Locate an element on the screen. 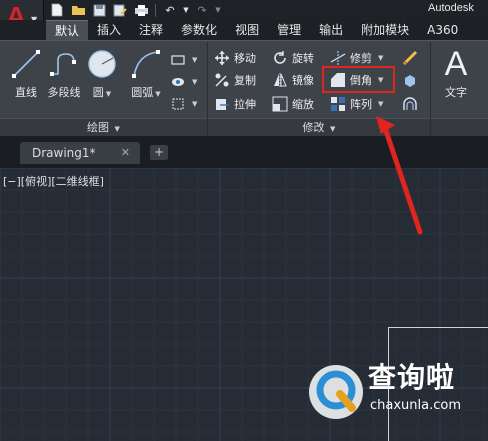  watermark-logo-icon is located at coordinates (336, 392).